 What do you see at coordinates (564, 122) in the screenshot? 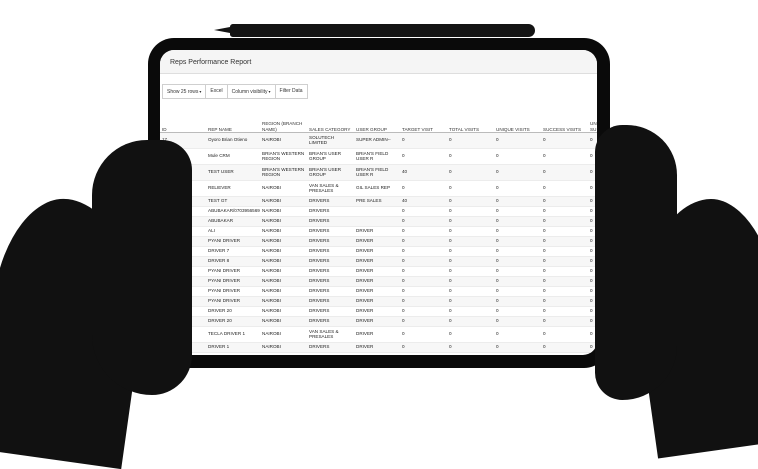
I see `col-header-success-visits: SUCCESS VISITS` at bounding box center [564, 122].